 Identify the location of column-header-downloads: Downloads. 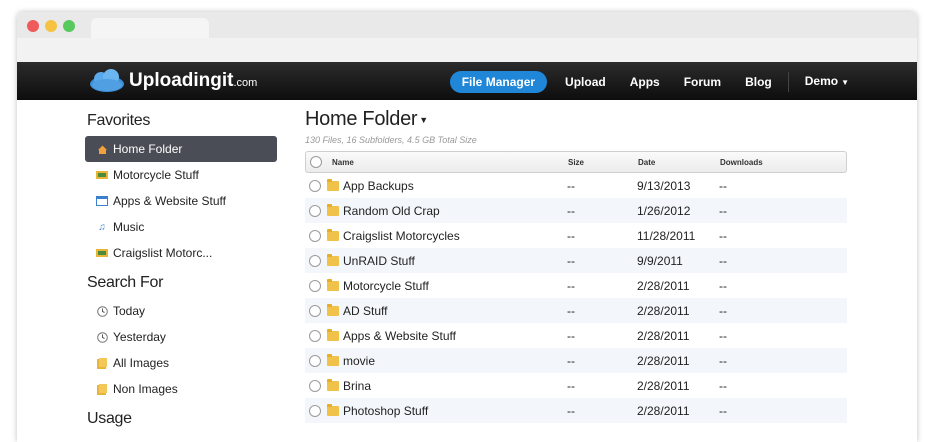
(780, 162).